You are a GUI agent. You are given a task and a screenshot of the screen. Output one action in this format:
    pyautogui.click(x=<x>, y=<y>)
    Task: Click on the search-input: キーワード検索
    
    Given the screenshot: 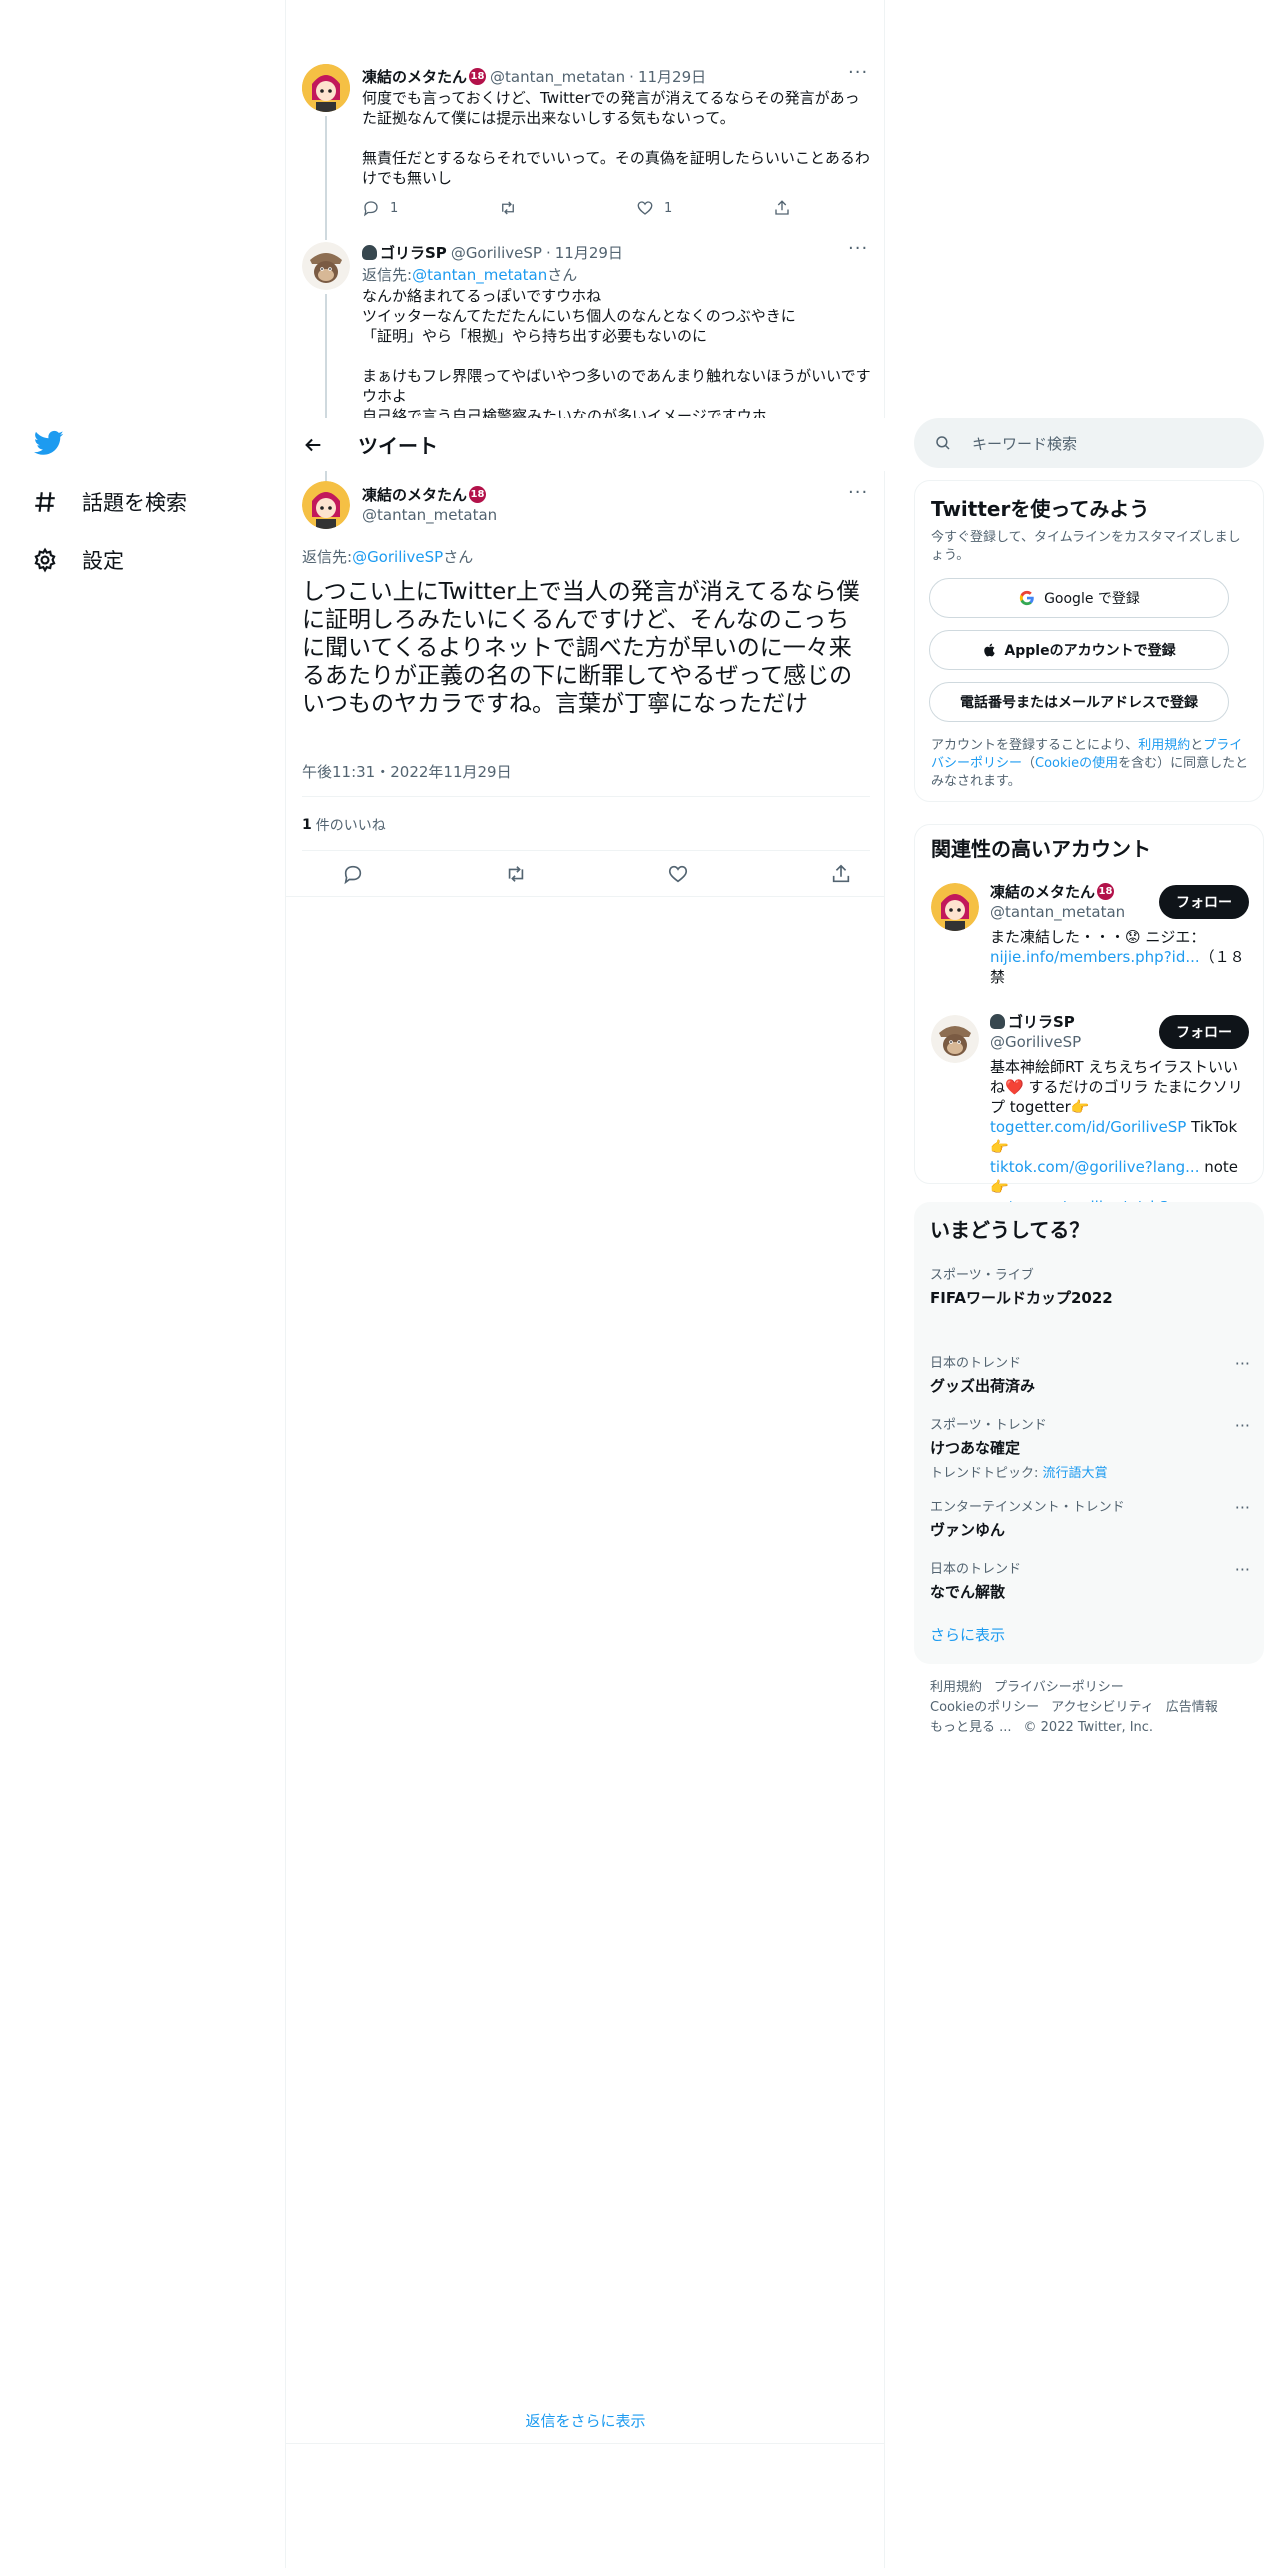 What is the action you would take?
    pyautogui.click(x=1024, y=443)
    